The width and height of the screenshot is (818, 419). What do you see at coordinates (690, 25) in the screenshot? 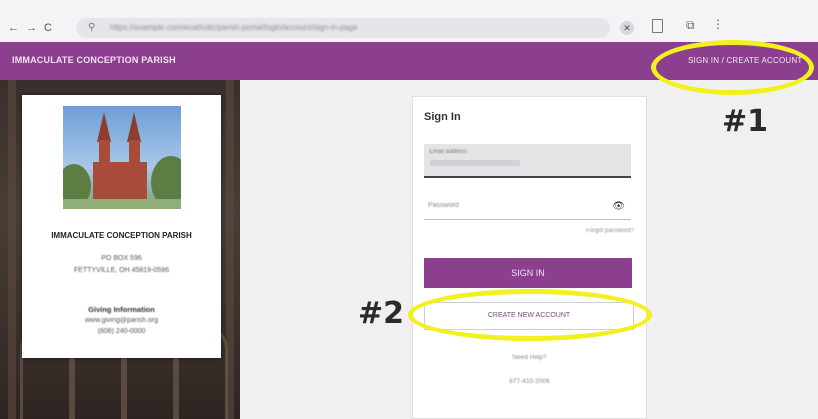
I see `extensions-icon: ⧉` at bounding box center [690, 25].